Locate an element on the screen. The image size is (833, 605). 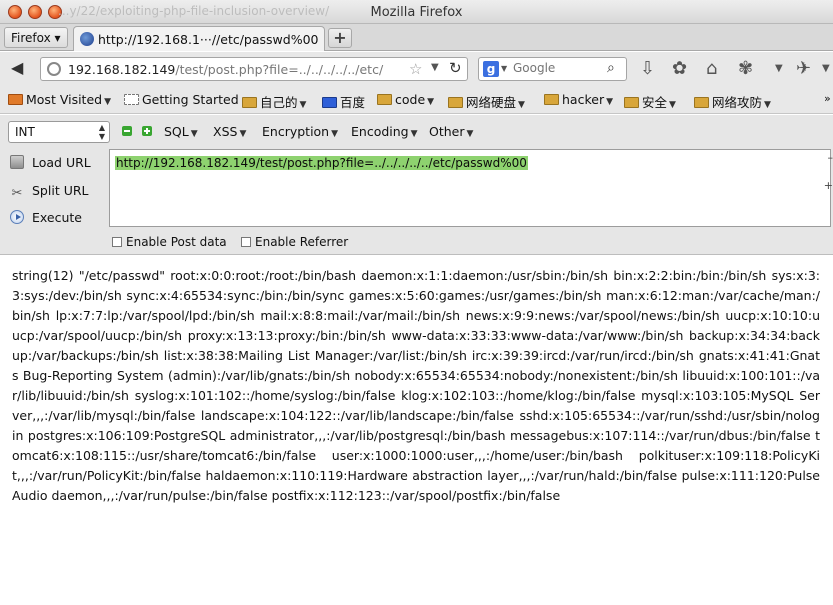
tools-icon: ✈ is located at coordinates (803, 68).